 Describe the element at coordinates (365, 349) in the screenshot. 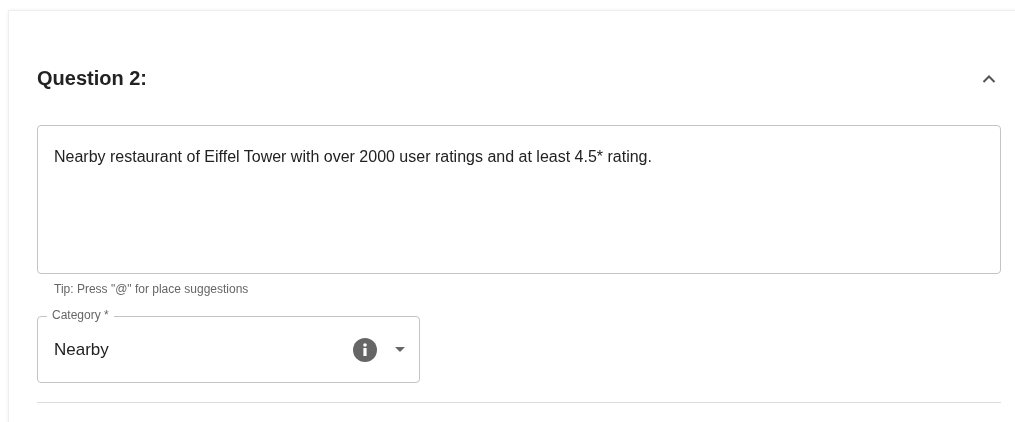

I see `info-icon` at that location.